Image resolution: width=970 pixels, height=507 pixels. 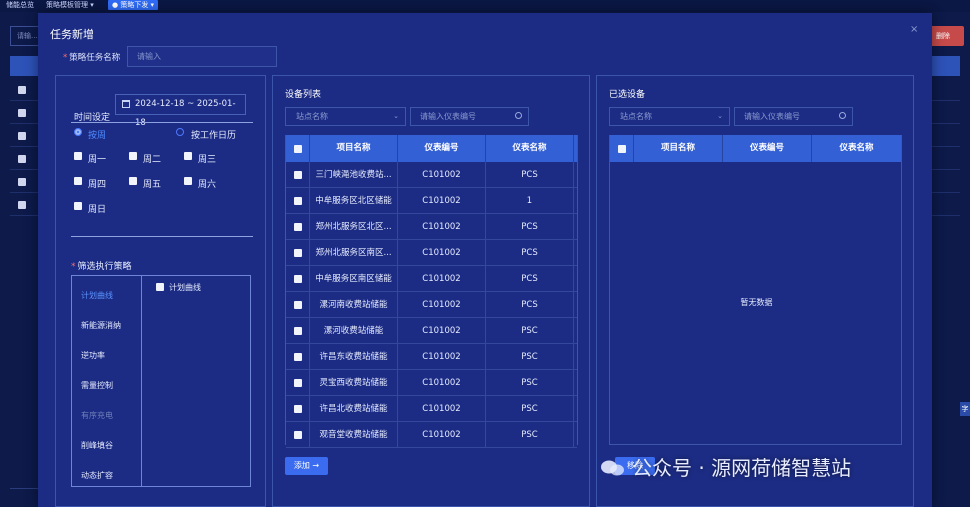 What do you see at coordinates (914, 29) in the screenshot?
I see `close-icon: ×` at bounding box center [914, 29].